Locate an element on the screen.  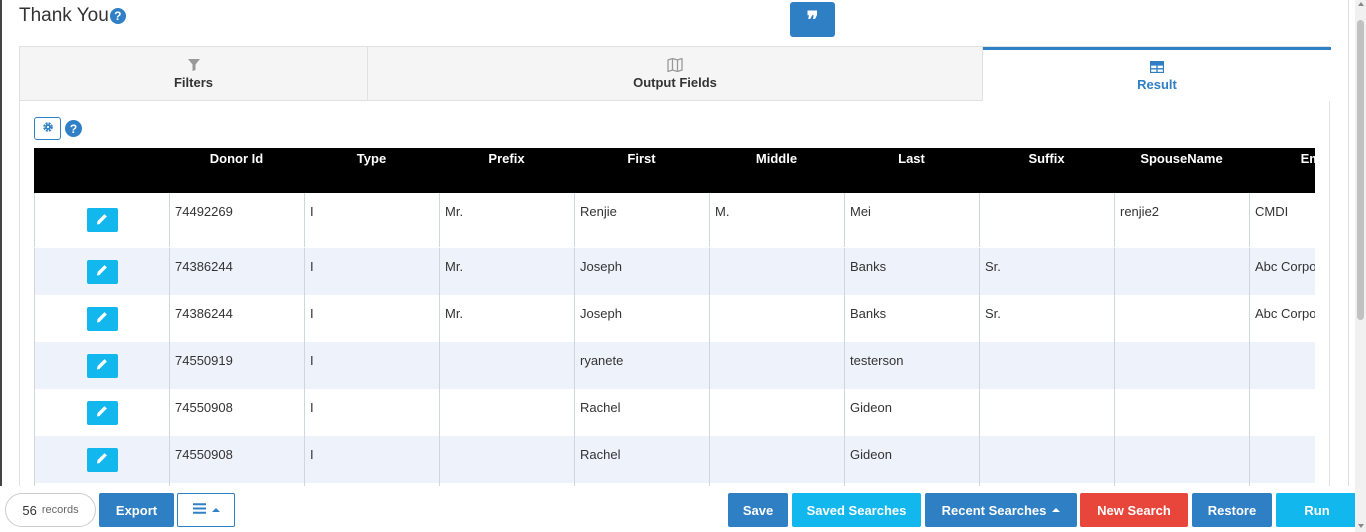
gear-icon is located at coordinates (48, 129).